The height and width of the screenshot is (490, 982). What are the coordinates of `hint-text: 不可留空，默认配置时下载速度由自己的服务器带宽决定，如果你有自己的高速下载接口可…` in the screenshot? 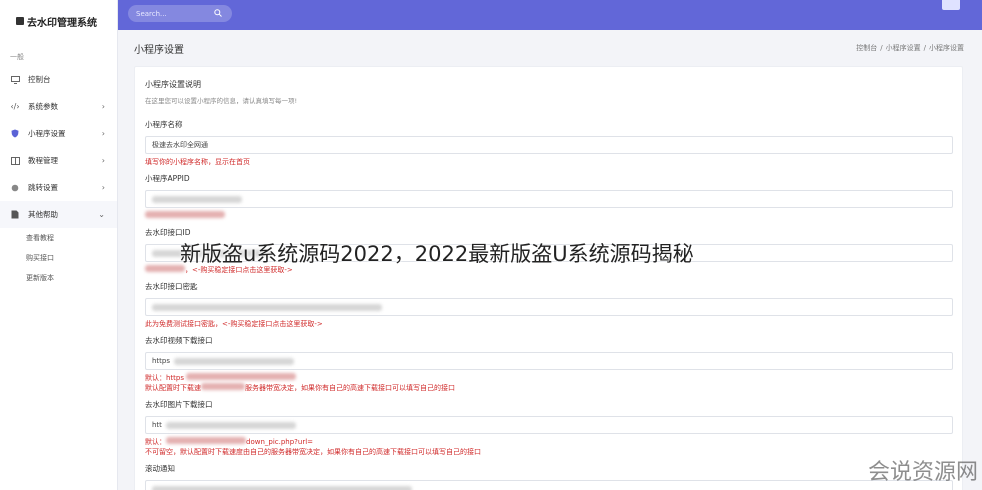 It's located at (313, 452).